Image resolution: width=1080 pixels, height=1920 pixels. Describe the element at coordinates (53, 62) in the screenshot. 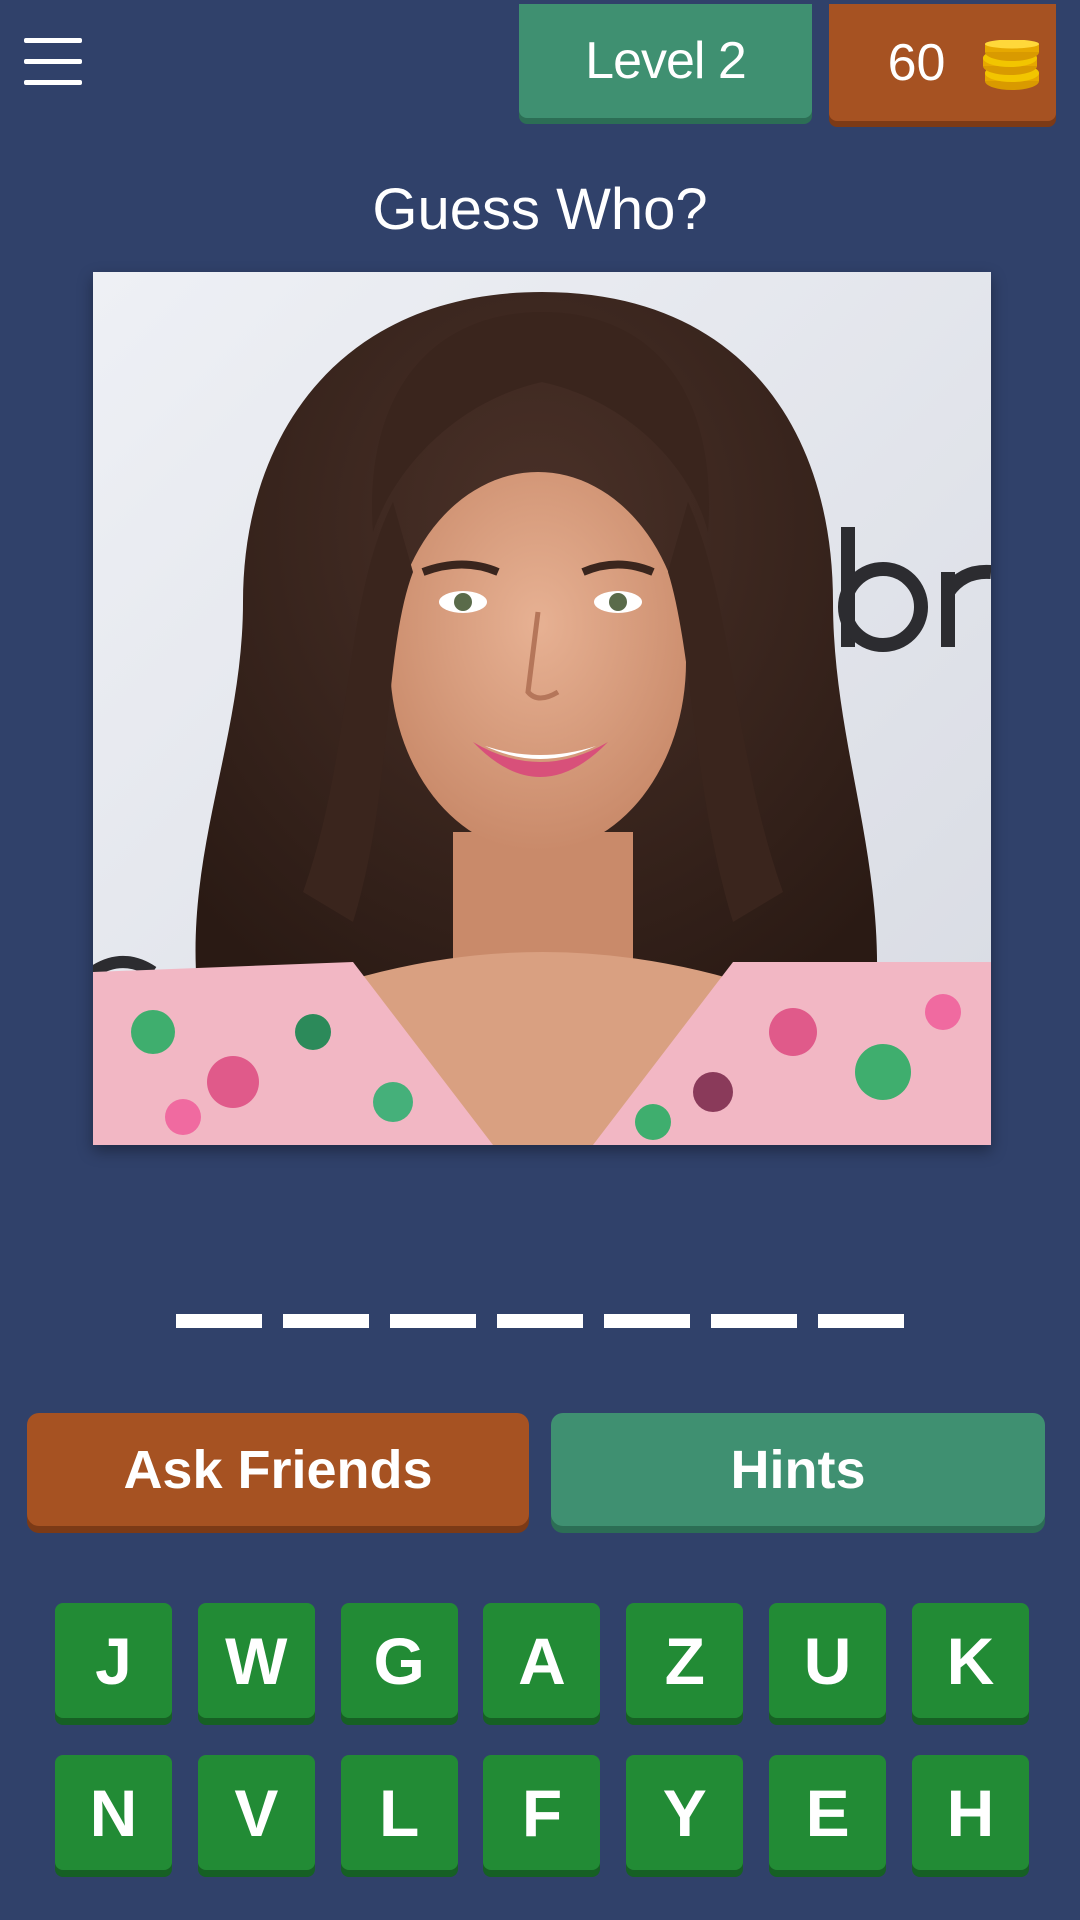

I see `menu-button` at that location.